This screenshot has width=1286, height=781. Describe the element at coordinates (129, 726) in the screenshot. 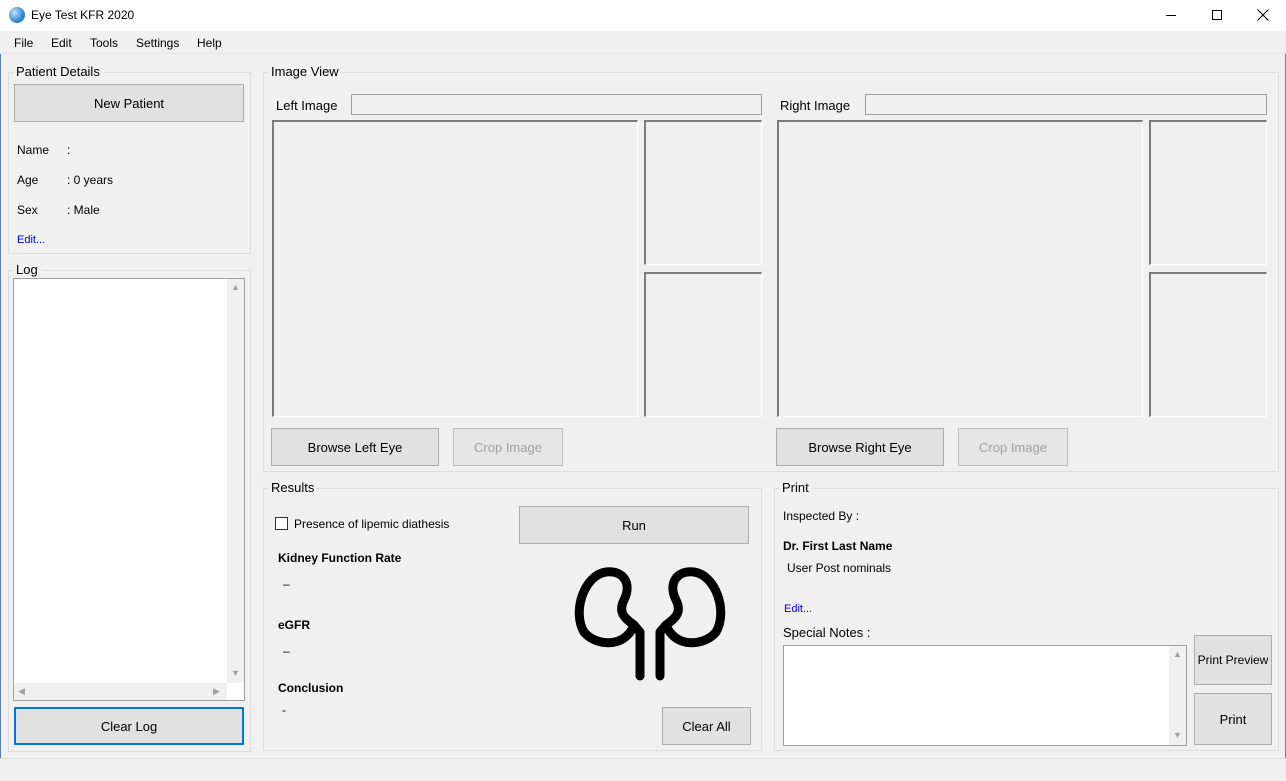

I see `clear-log-button: Clear Log` at that location.